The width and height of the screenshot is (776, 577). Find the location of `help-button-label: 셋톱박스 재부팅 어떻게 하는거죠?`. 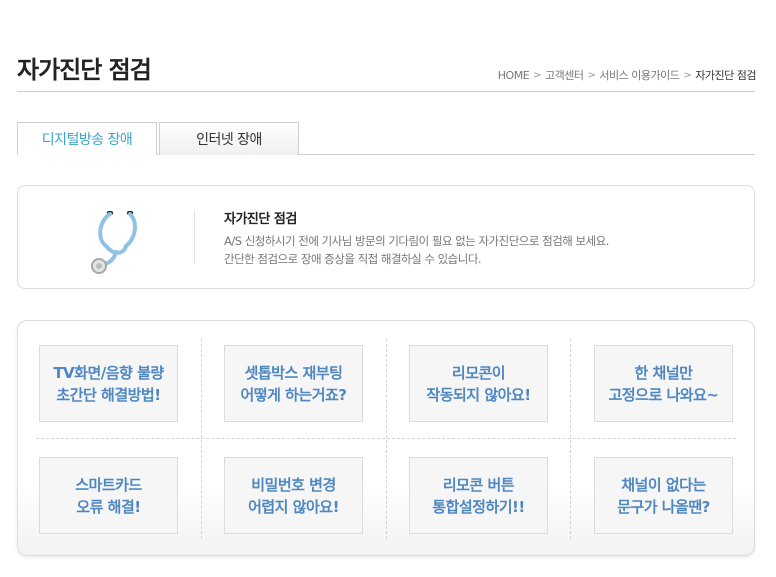

help-button-label: 셋톱박스 재부팅 어떻게 하는거죠? is located at coordinates (293, 383).